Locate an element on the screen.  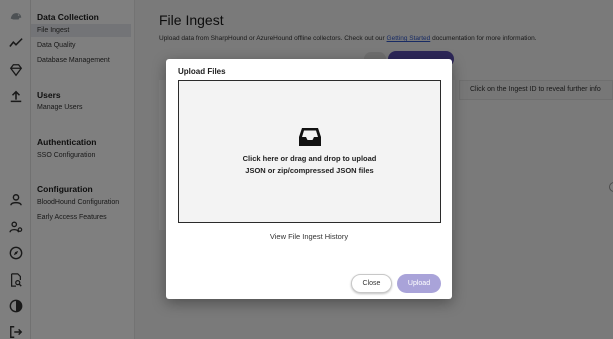
dialog-title: Upload Files is located at coordinates (202, 71).